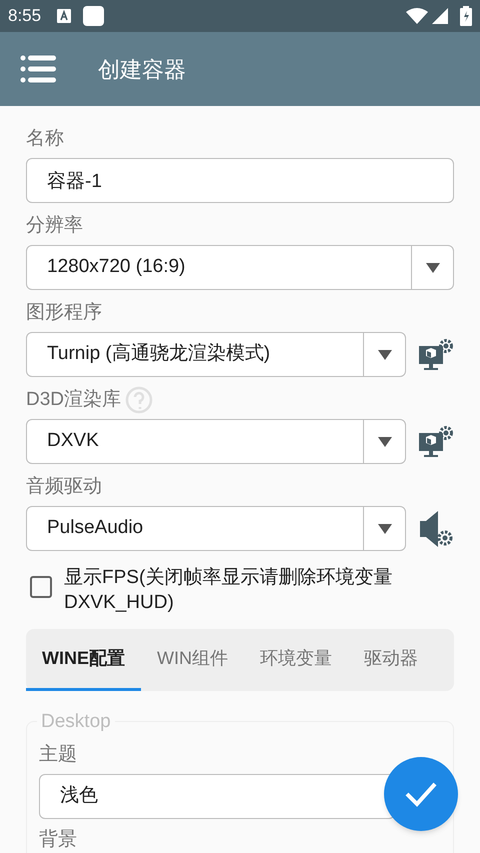 This screenshot has height=853, width=480. What do you see at coordinates (38, 69) in the screenshot?
I see `menu-icon` at bounding box center [38, 69].